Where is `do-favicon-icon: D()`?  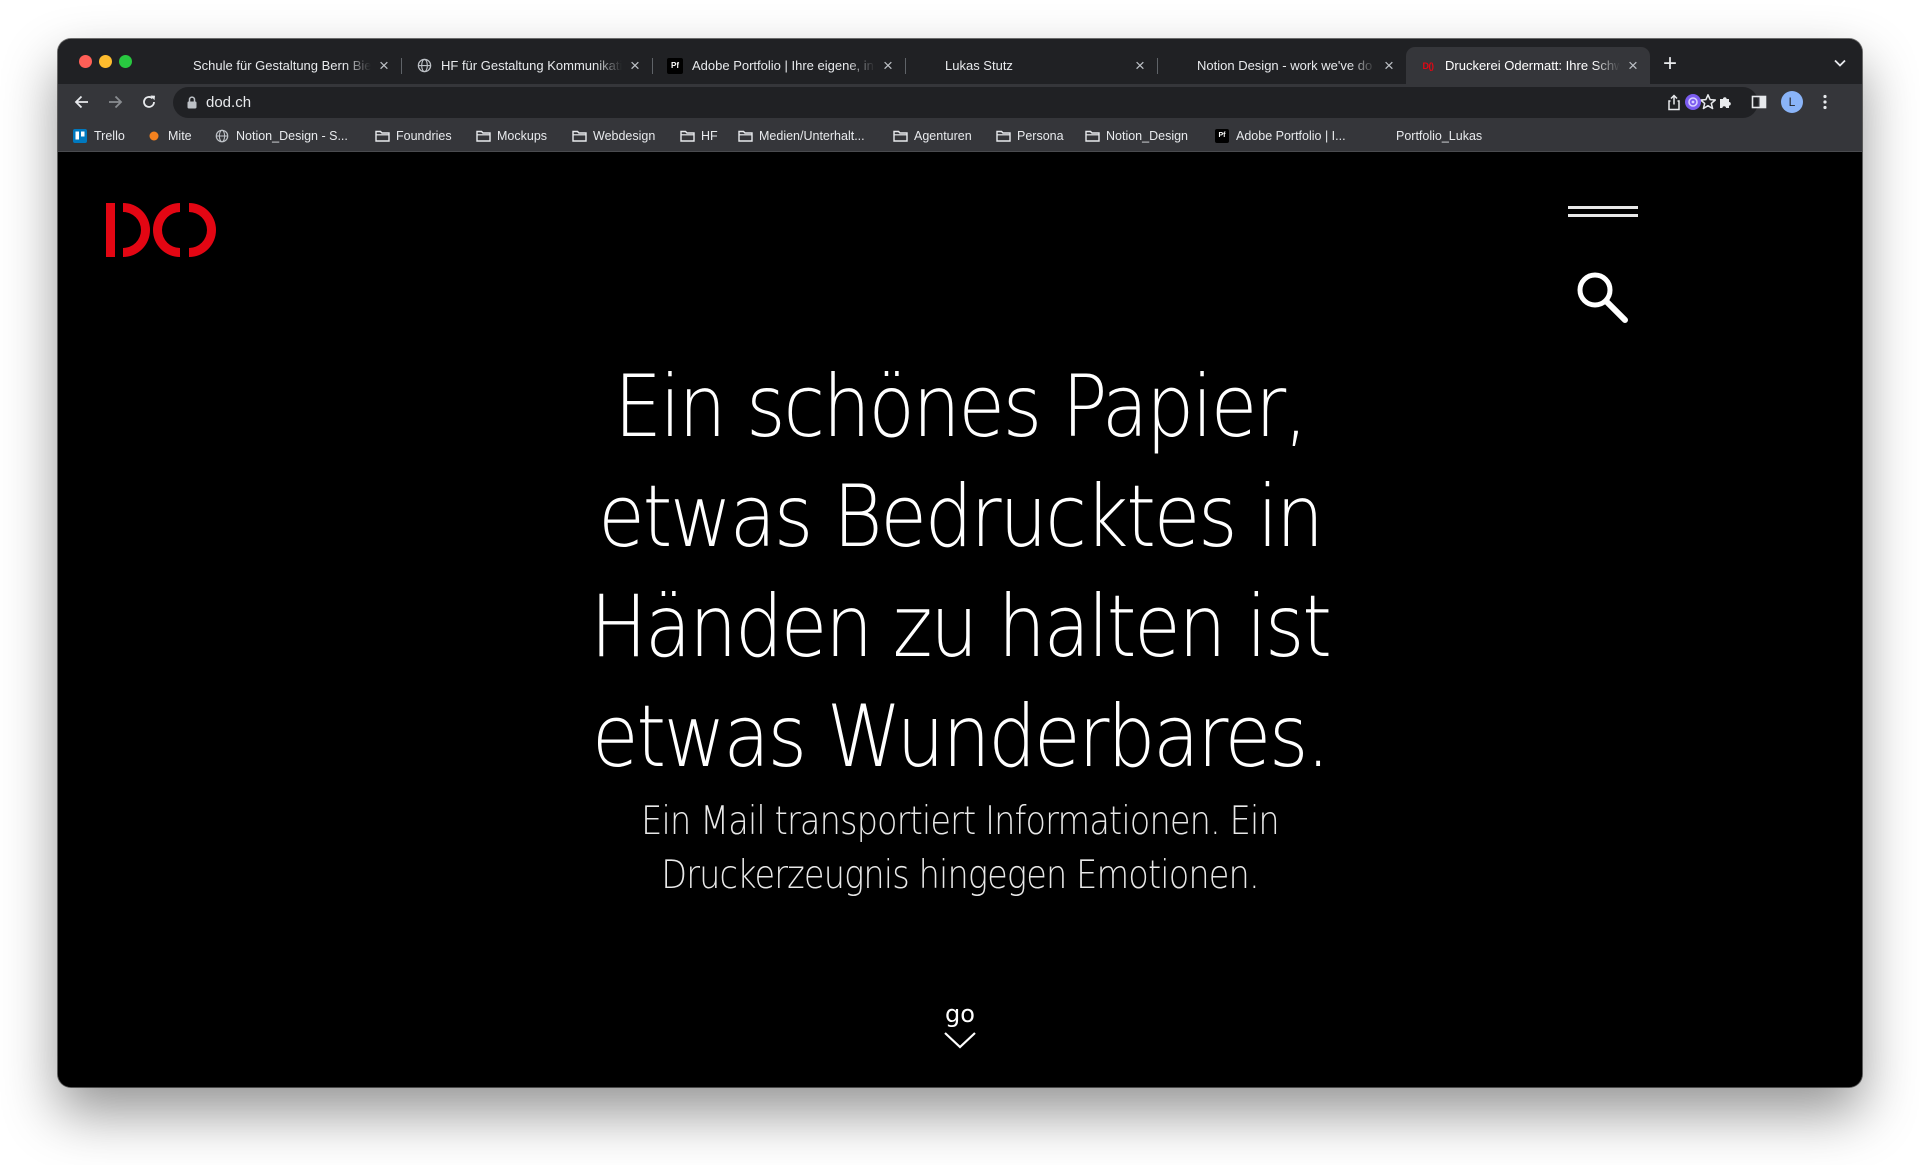 do-favicon-icon: D() is located at coordinates (1428, 65).